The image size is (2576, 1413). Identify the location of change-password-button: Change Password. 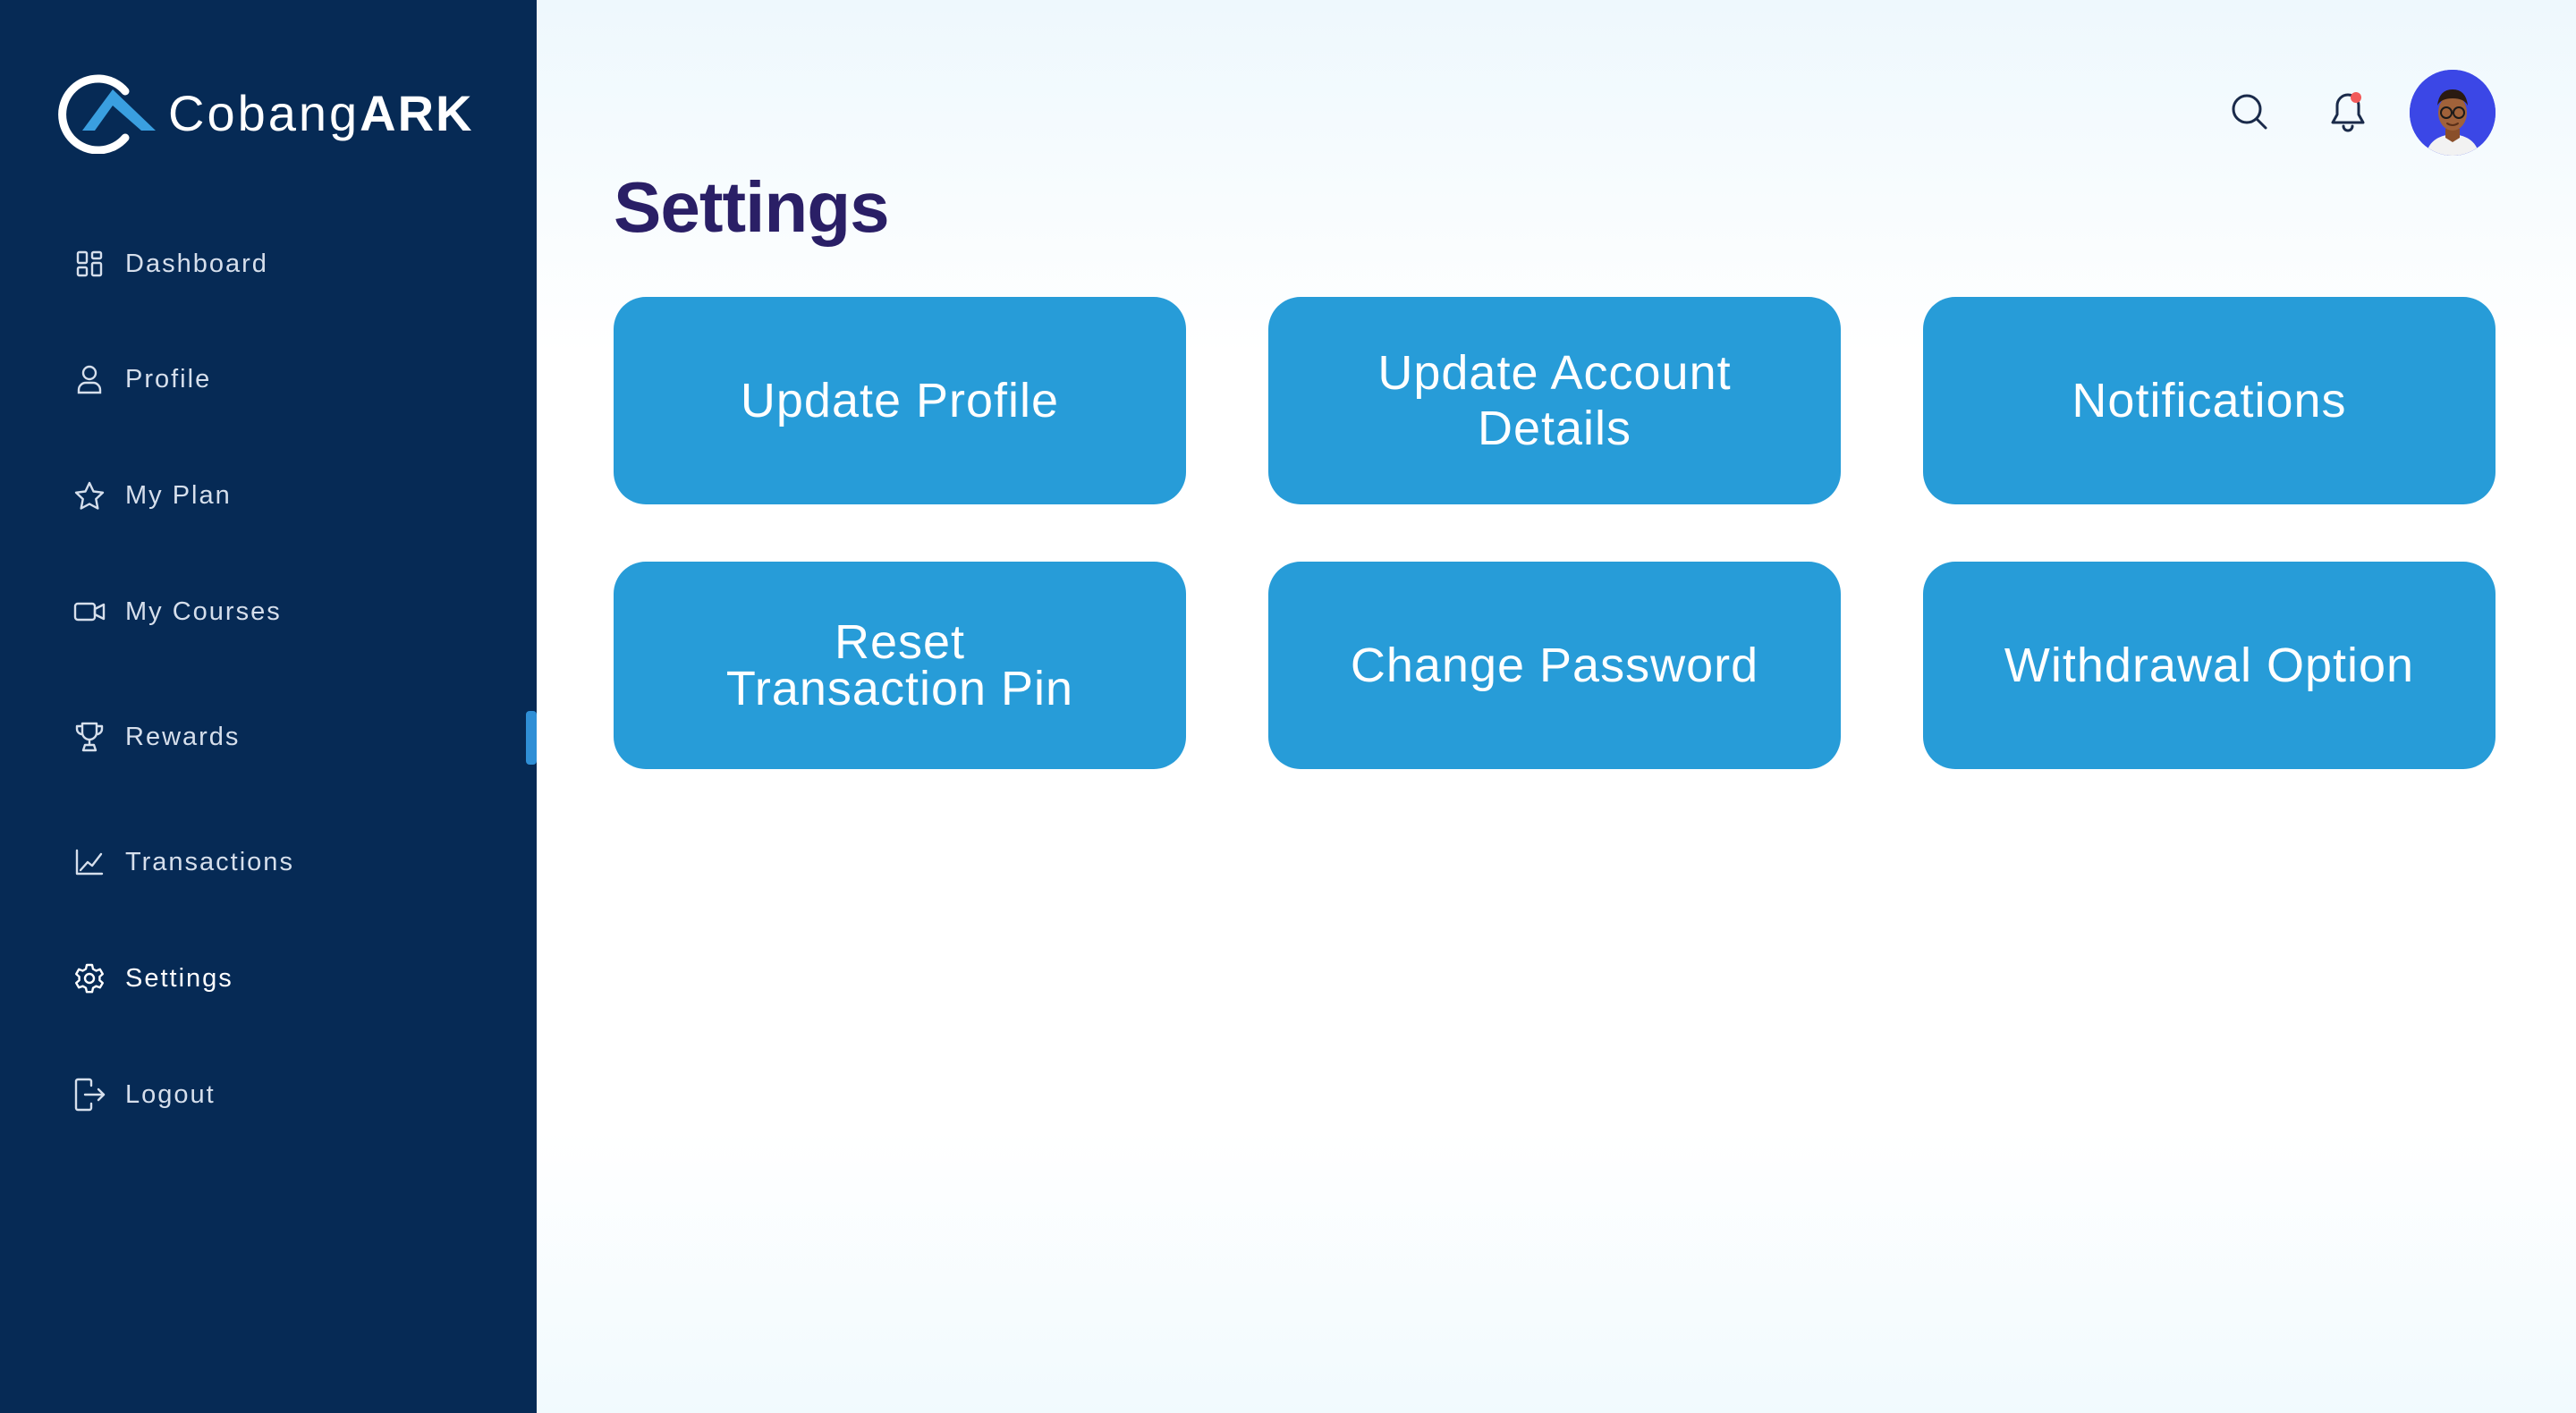
(1554, 665).